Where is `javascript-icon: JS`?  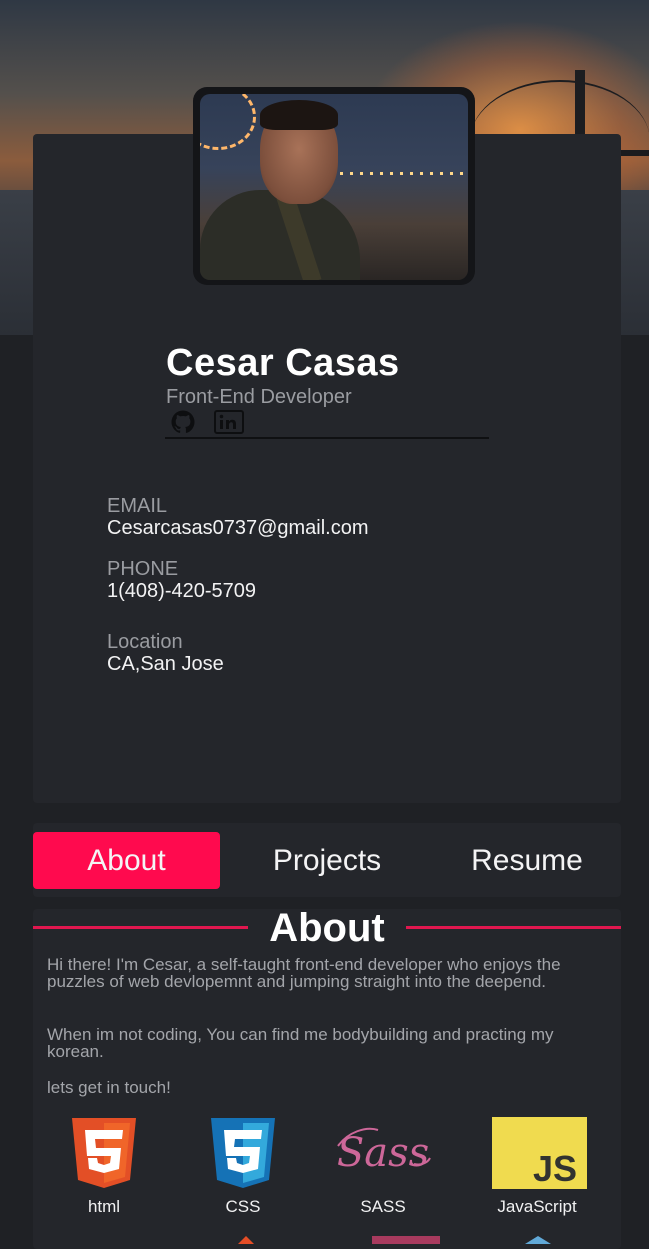
javascript-icon: JS is located at coordinates (537, 1153).